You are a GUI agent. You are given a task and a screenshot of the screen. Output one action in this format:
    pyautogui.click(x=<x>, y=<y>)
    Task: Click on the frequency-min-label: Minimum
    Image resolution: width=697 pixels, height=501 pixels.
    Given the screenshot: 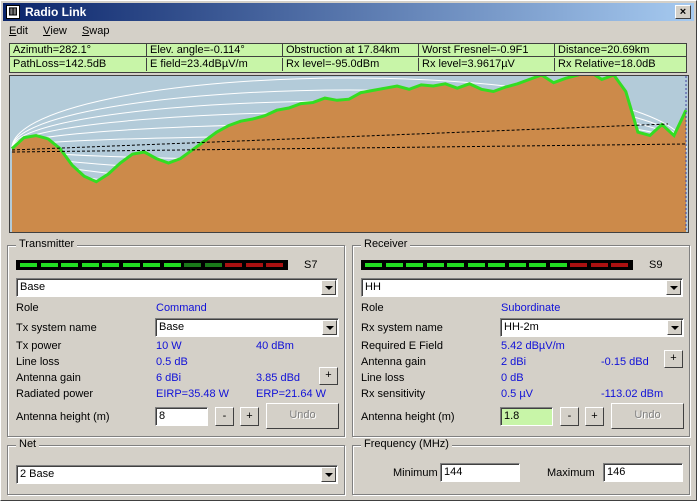 What is the action you would take?
    pyautogui.click(x=415, y=473)
    